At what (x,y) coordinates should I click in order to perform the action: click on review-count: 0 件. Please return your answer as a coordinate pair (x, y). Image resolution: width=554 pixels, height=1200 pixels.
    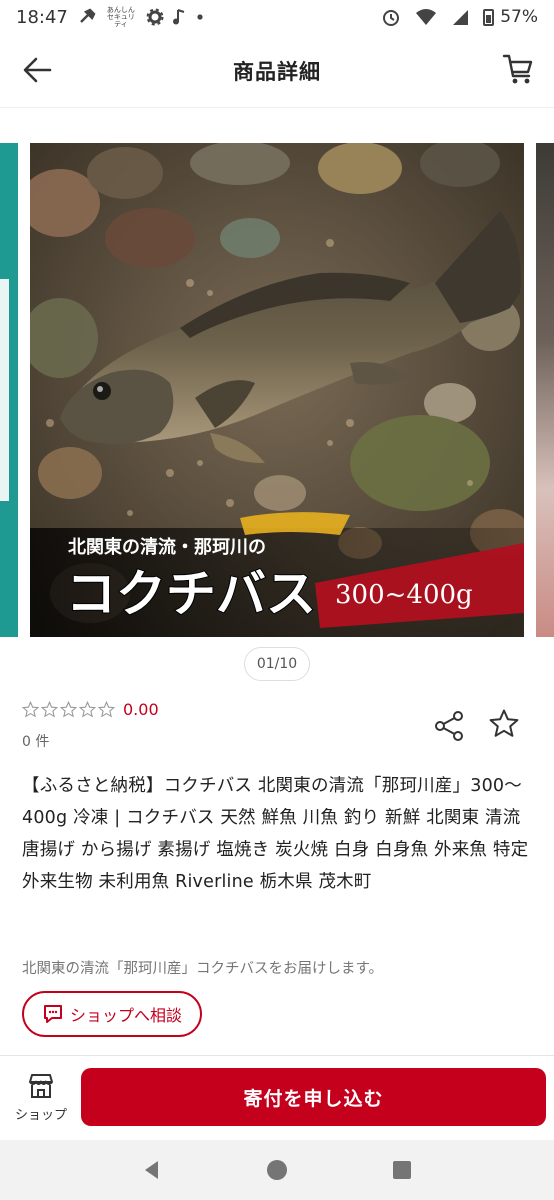
    Looking at the image, I should click on (36, 742).